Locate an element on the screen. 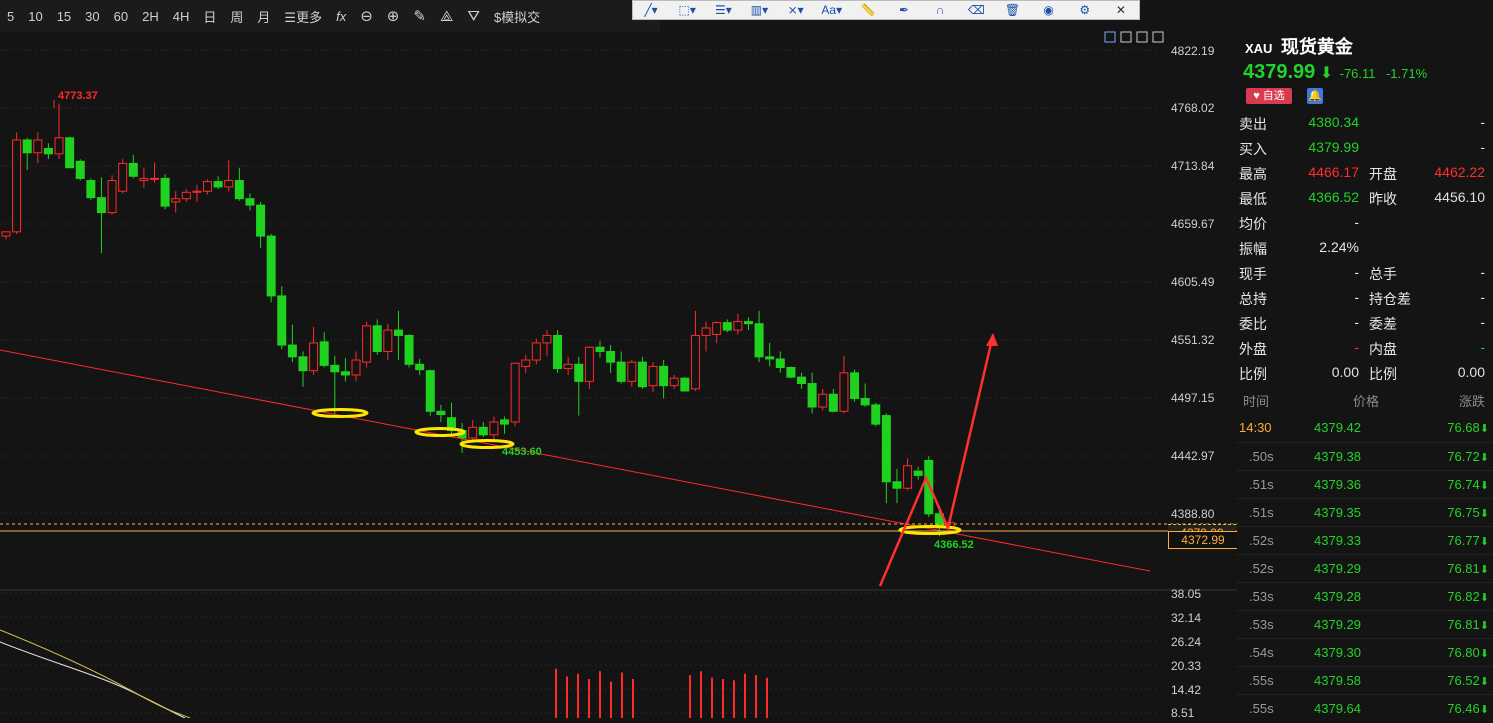 This screenshot has width=1493, height=723. down-arrow-icon: ⬇ is located at coordinates (1484, 542).